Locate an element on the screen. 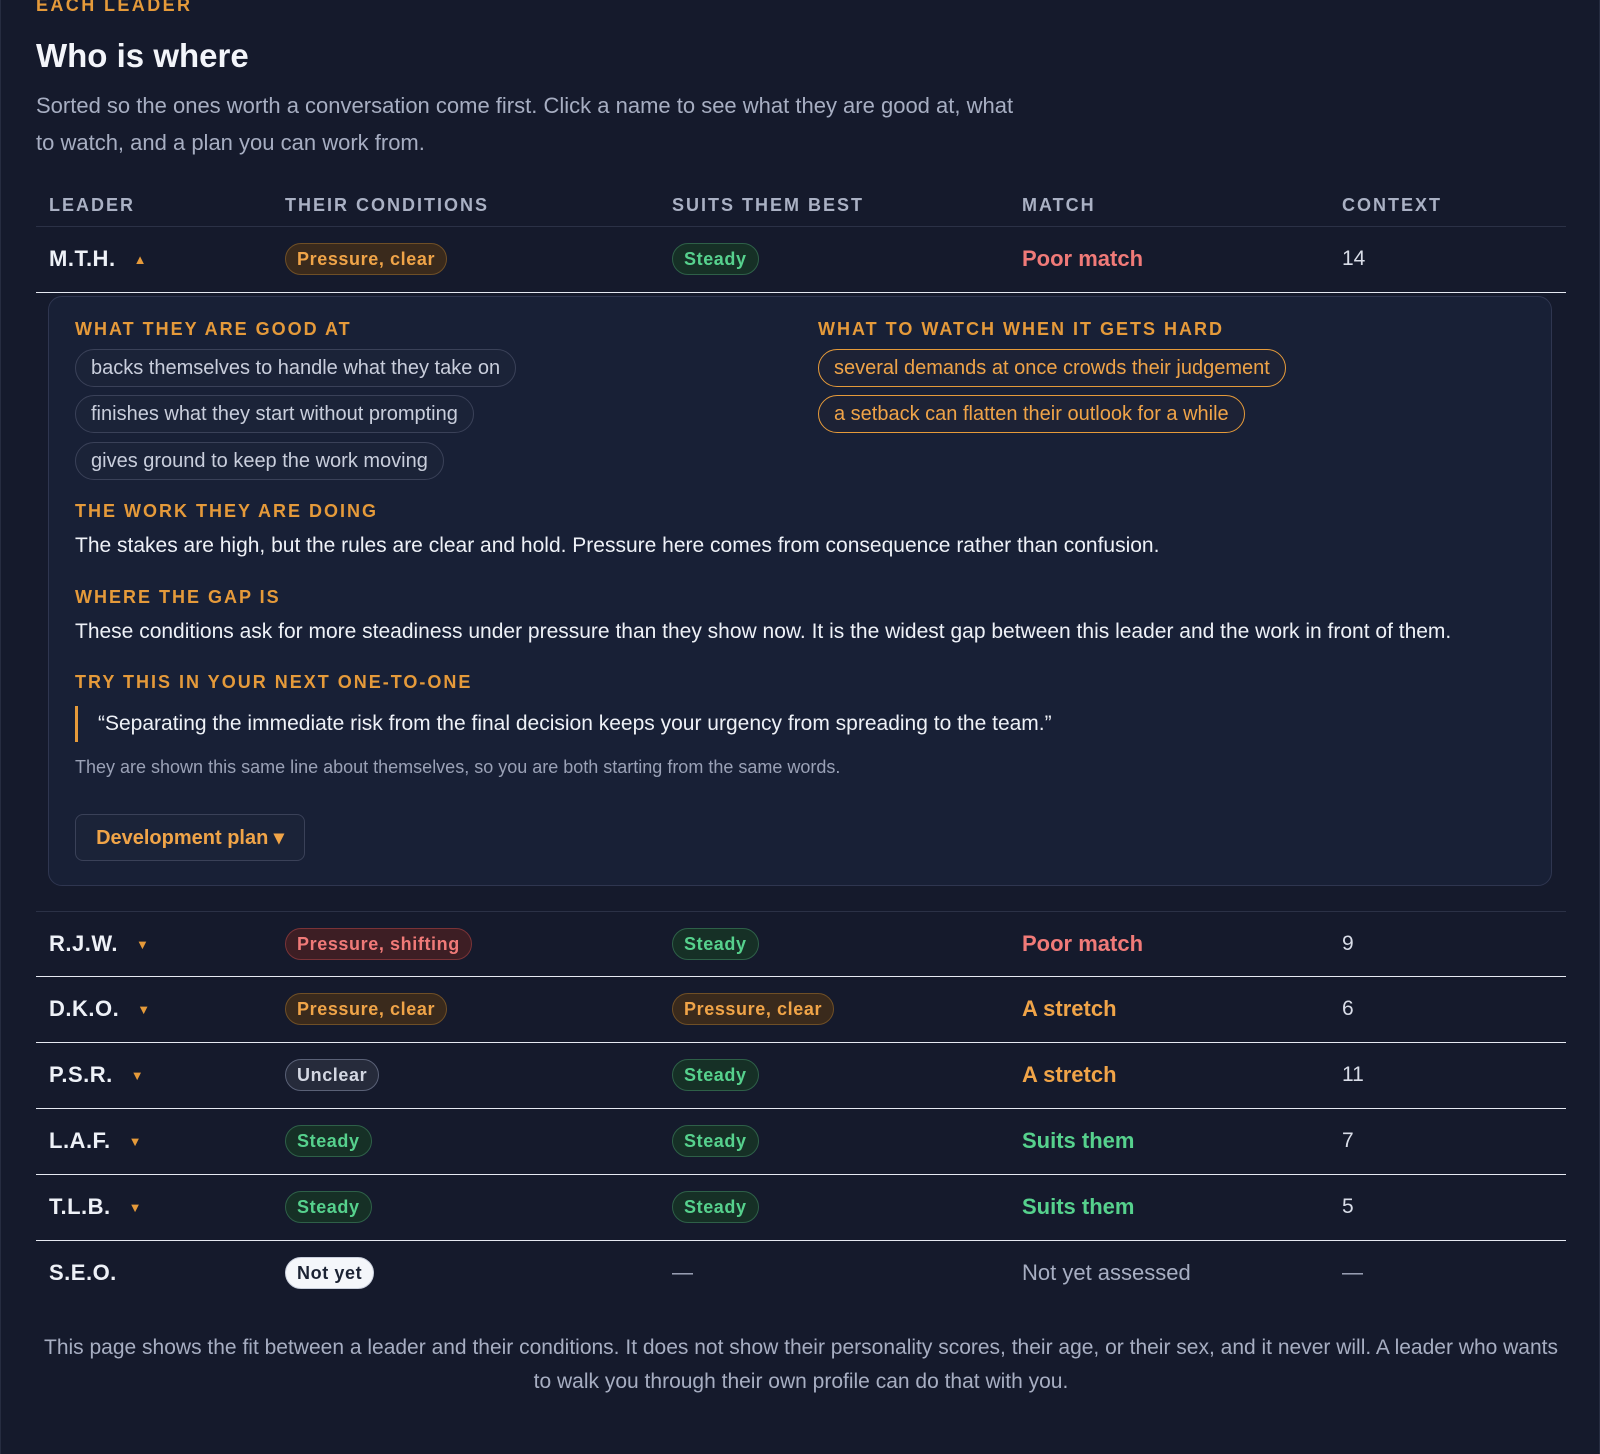  context-count: 11 is located at coordinates (1353, 1074).